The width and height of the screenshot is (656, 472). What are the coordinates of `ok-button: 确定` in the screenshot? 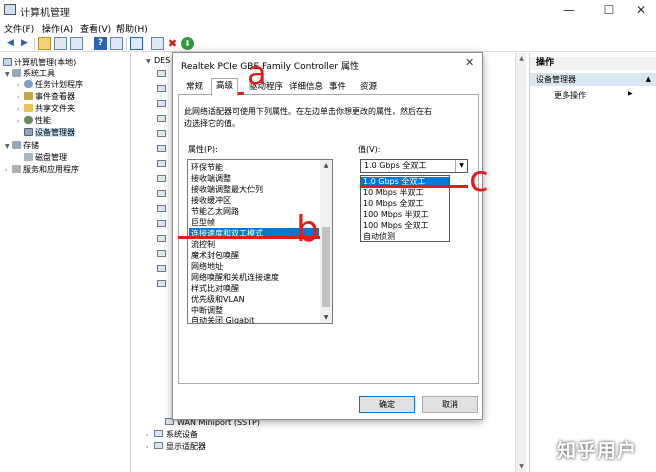 It's located at (387, 404).